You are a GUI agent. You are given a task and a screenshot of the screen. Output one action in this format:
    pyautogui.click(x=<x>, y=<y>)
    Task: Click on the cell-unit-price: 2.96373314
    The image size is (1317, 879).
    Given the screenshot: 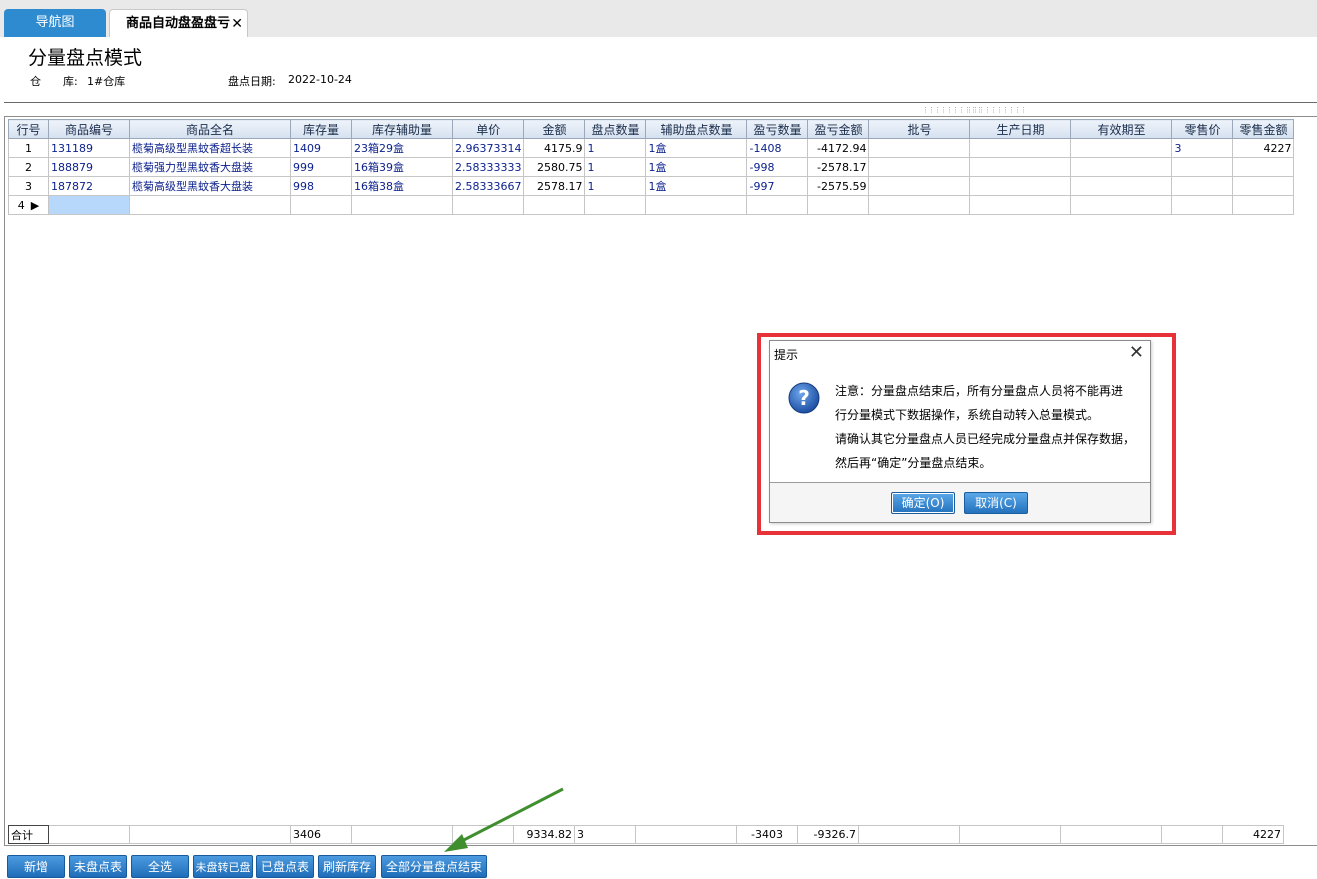 What is the action you would take?
    pyautogui.click(x=488, y=148)
    